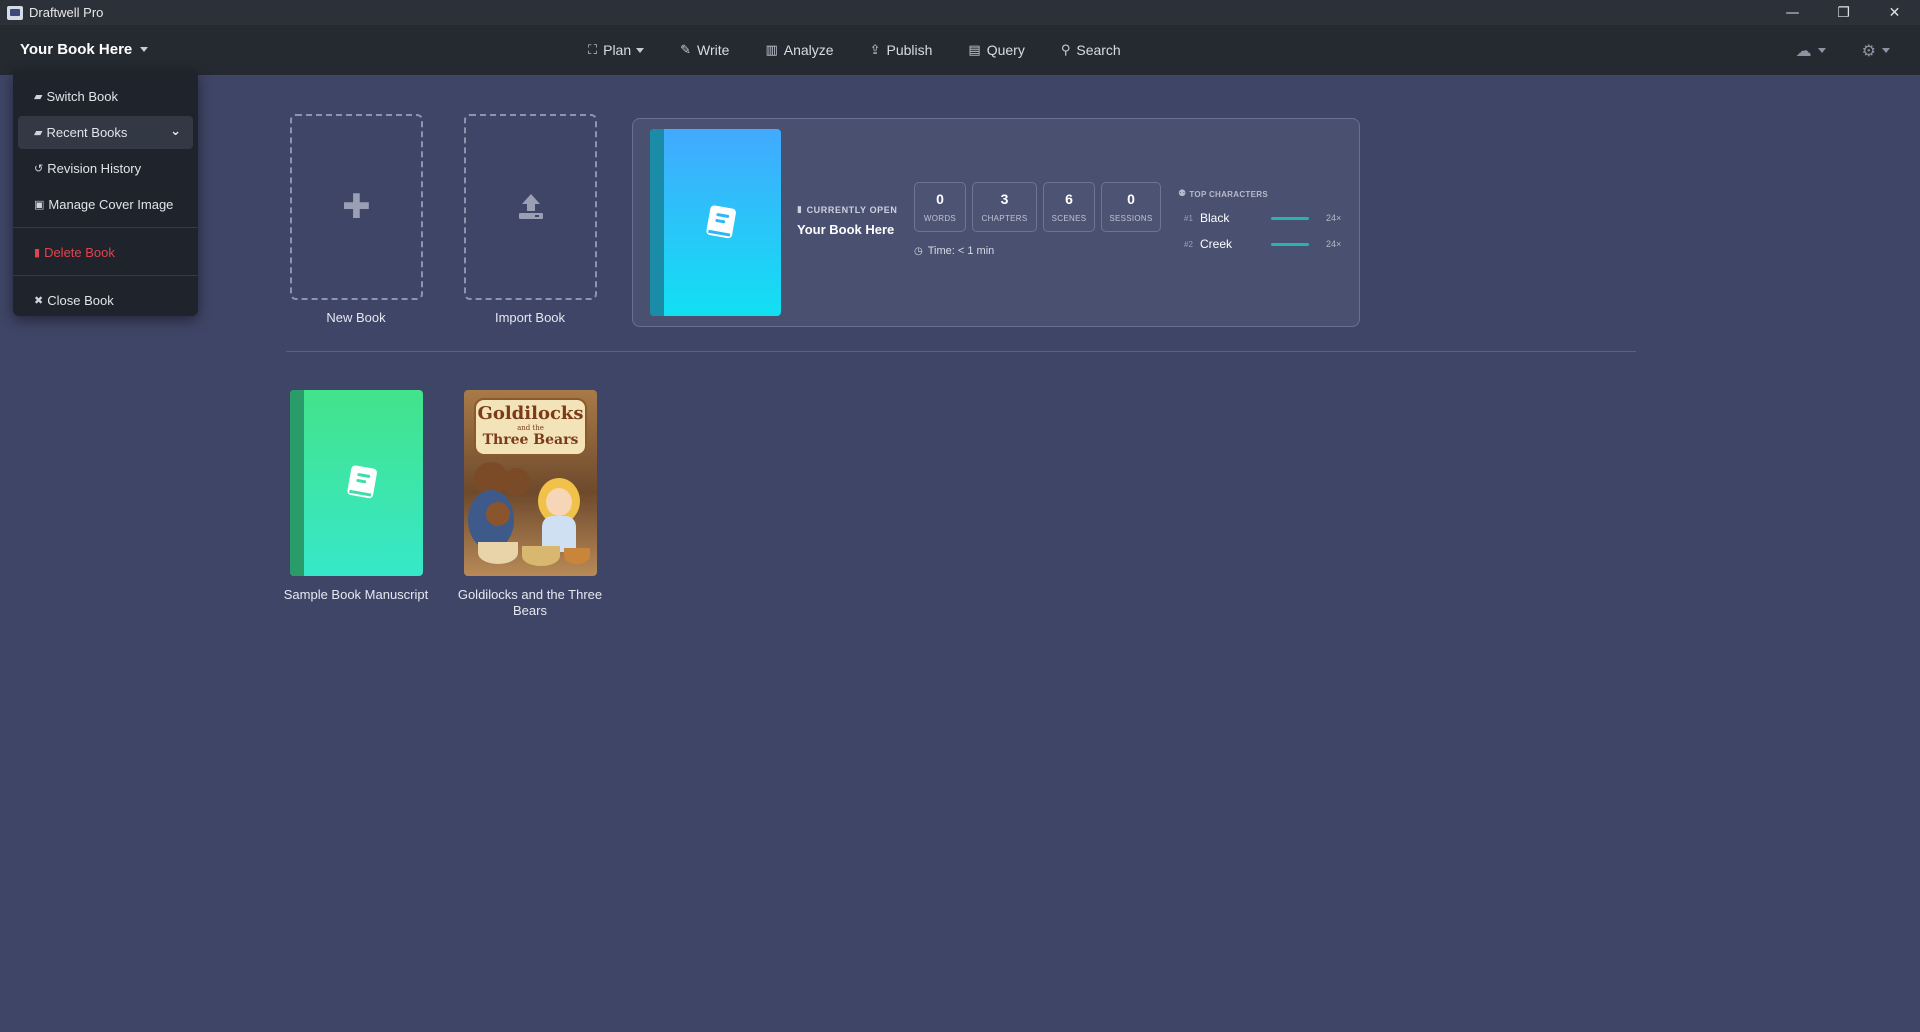  I want to click on menu-item-revision-history: ↺ Revision History, so click(105, 168).